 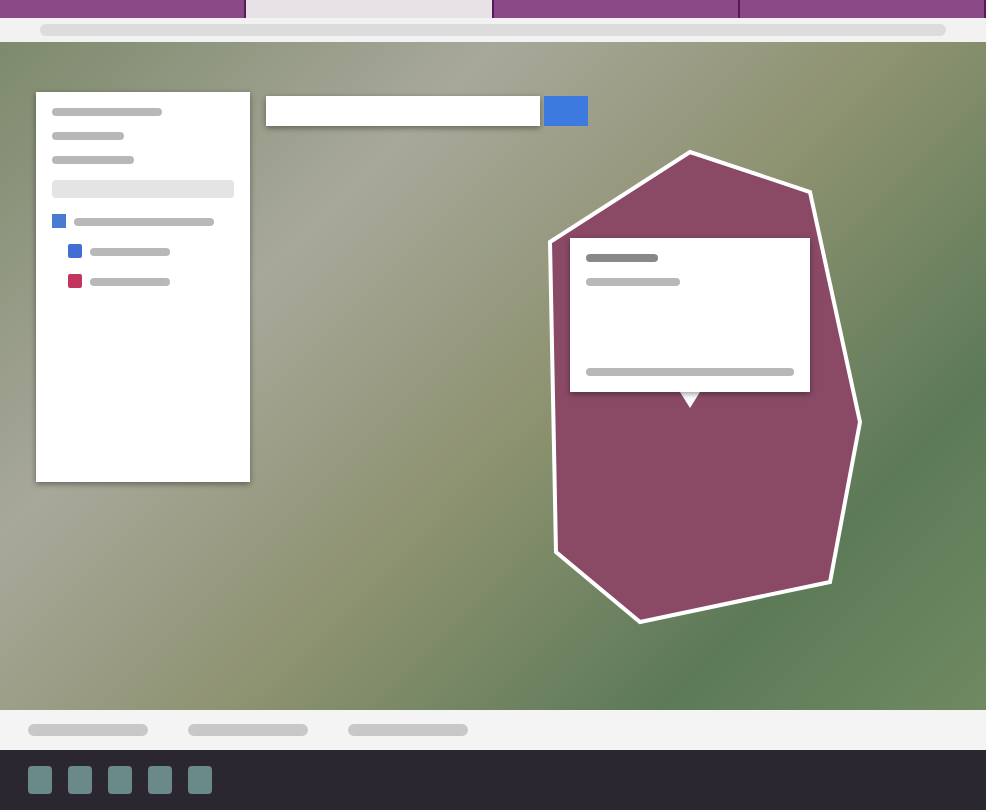 What do you see at coordinates (403, 111) in the screenshot?
I see `search-field` at bounding box center [403, 111].